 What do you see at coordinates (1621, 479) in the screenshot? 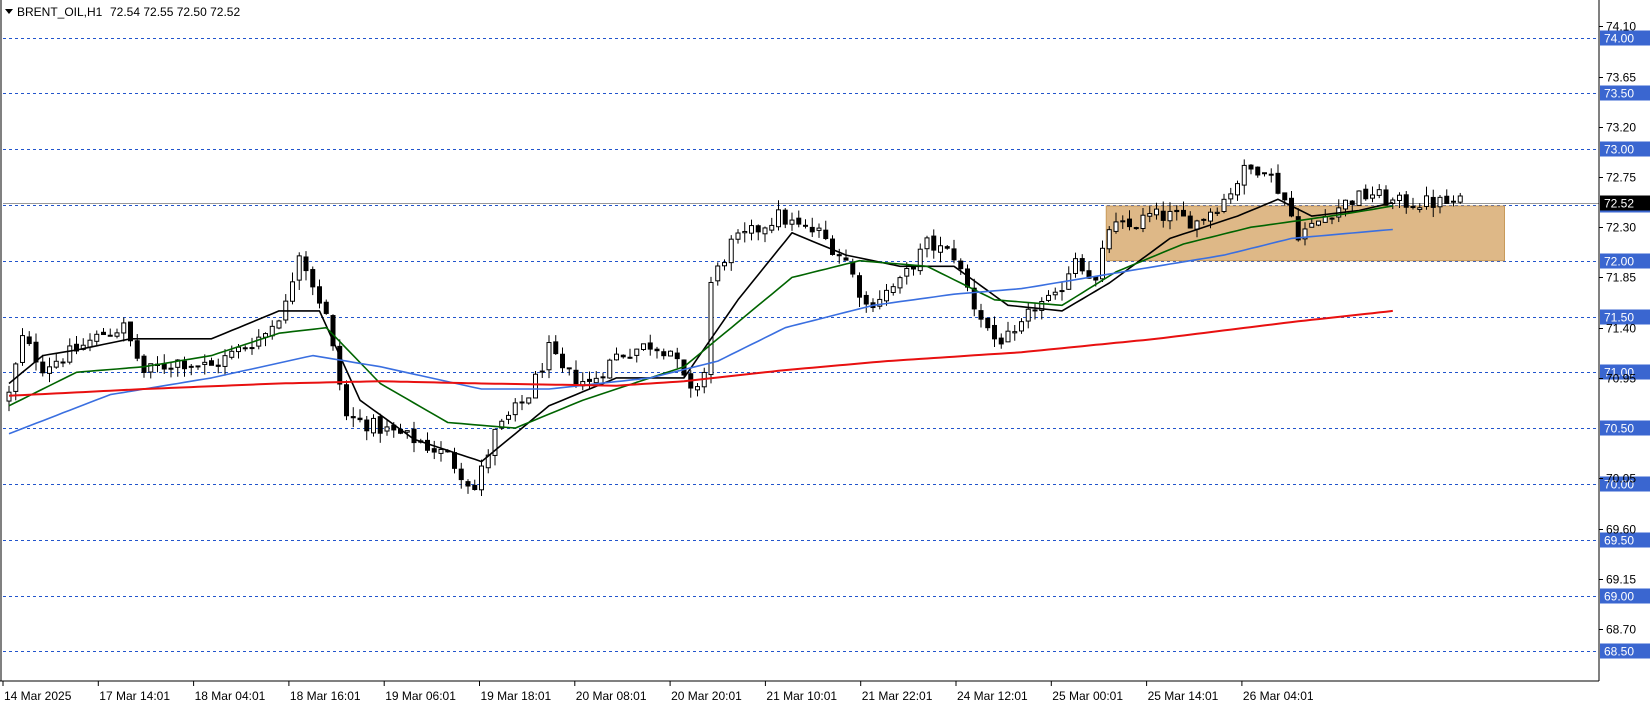
I see `y-tick-label: 70.05` at bounding box center [1621, 479].